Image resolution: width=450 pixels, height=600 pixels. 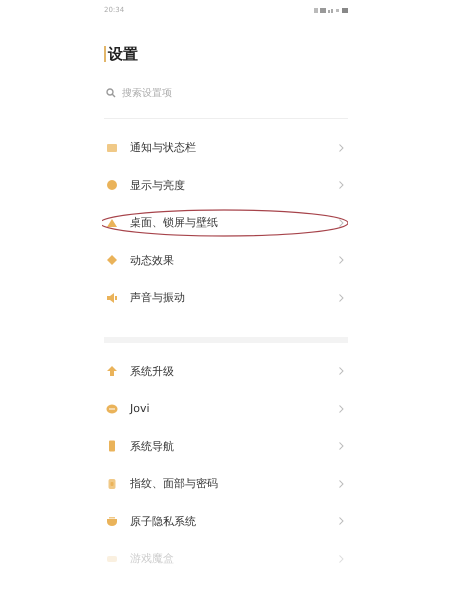 What do you see at coordinates (226, 371) in the screenshot?
I see `settings-item: 系统升级` at bounding box center [226, 371].